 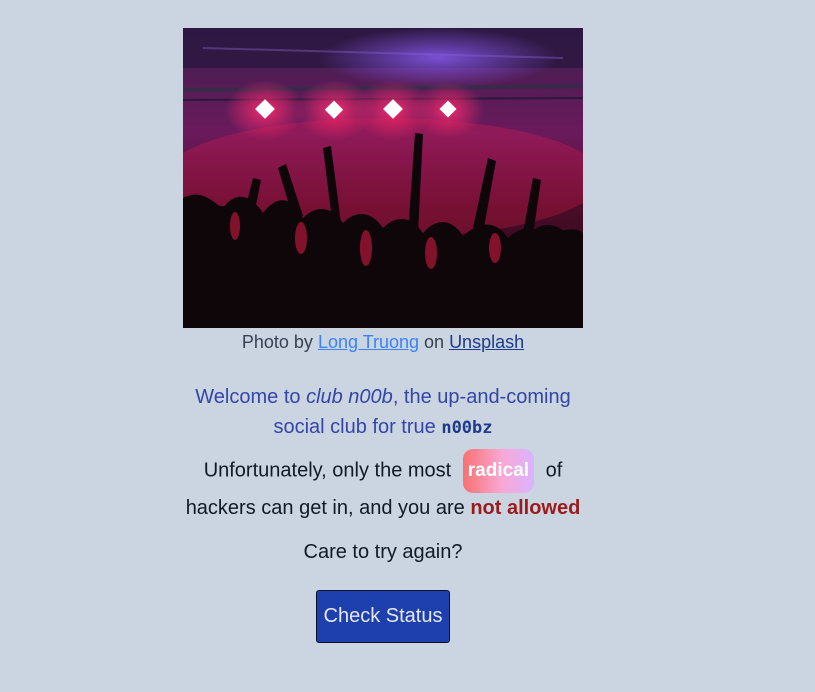 I want to click on photo-credit: Photo by Long Truong on Unsplash, so click(x=383, y=342).